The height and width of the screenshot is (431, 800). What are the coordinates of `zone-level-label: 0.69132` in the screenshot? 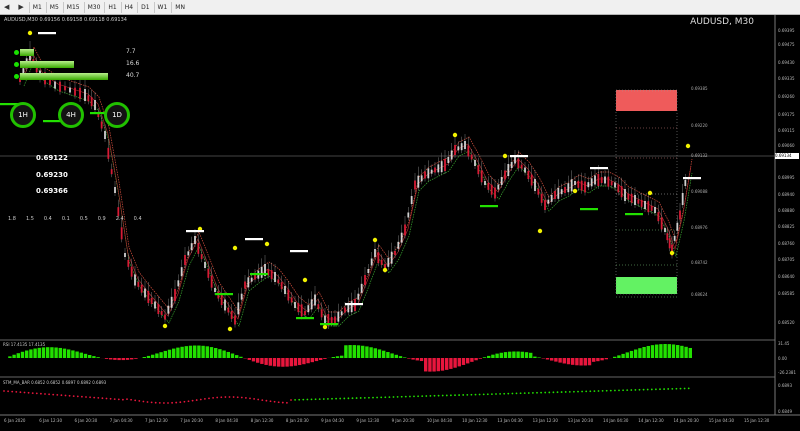 It's located at (699, 155).